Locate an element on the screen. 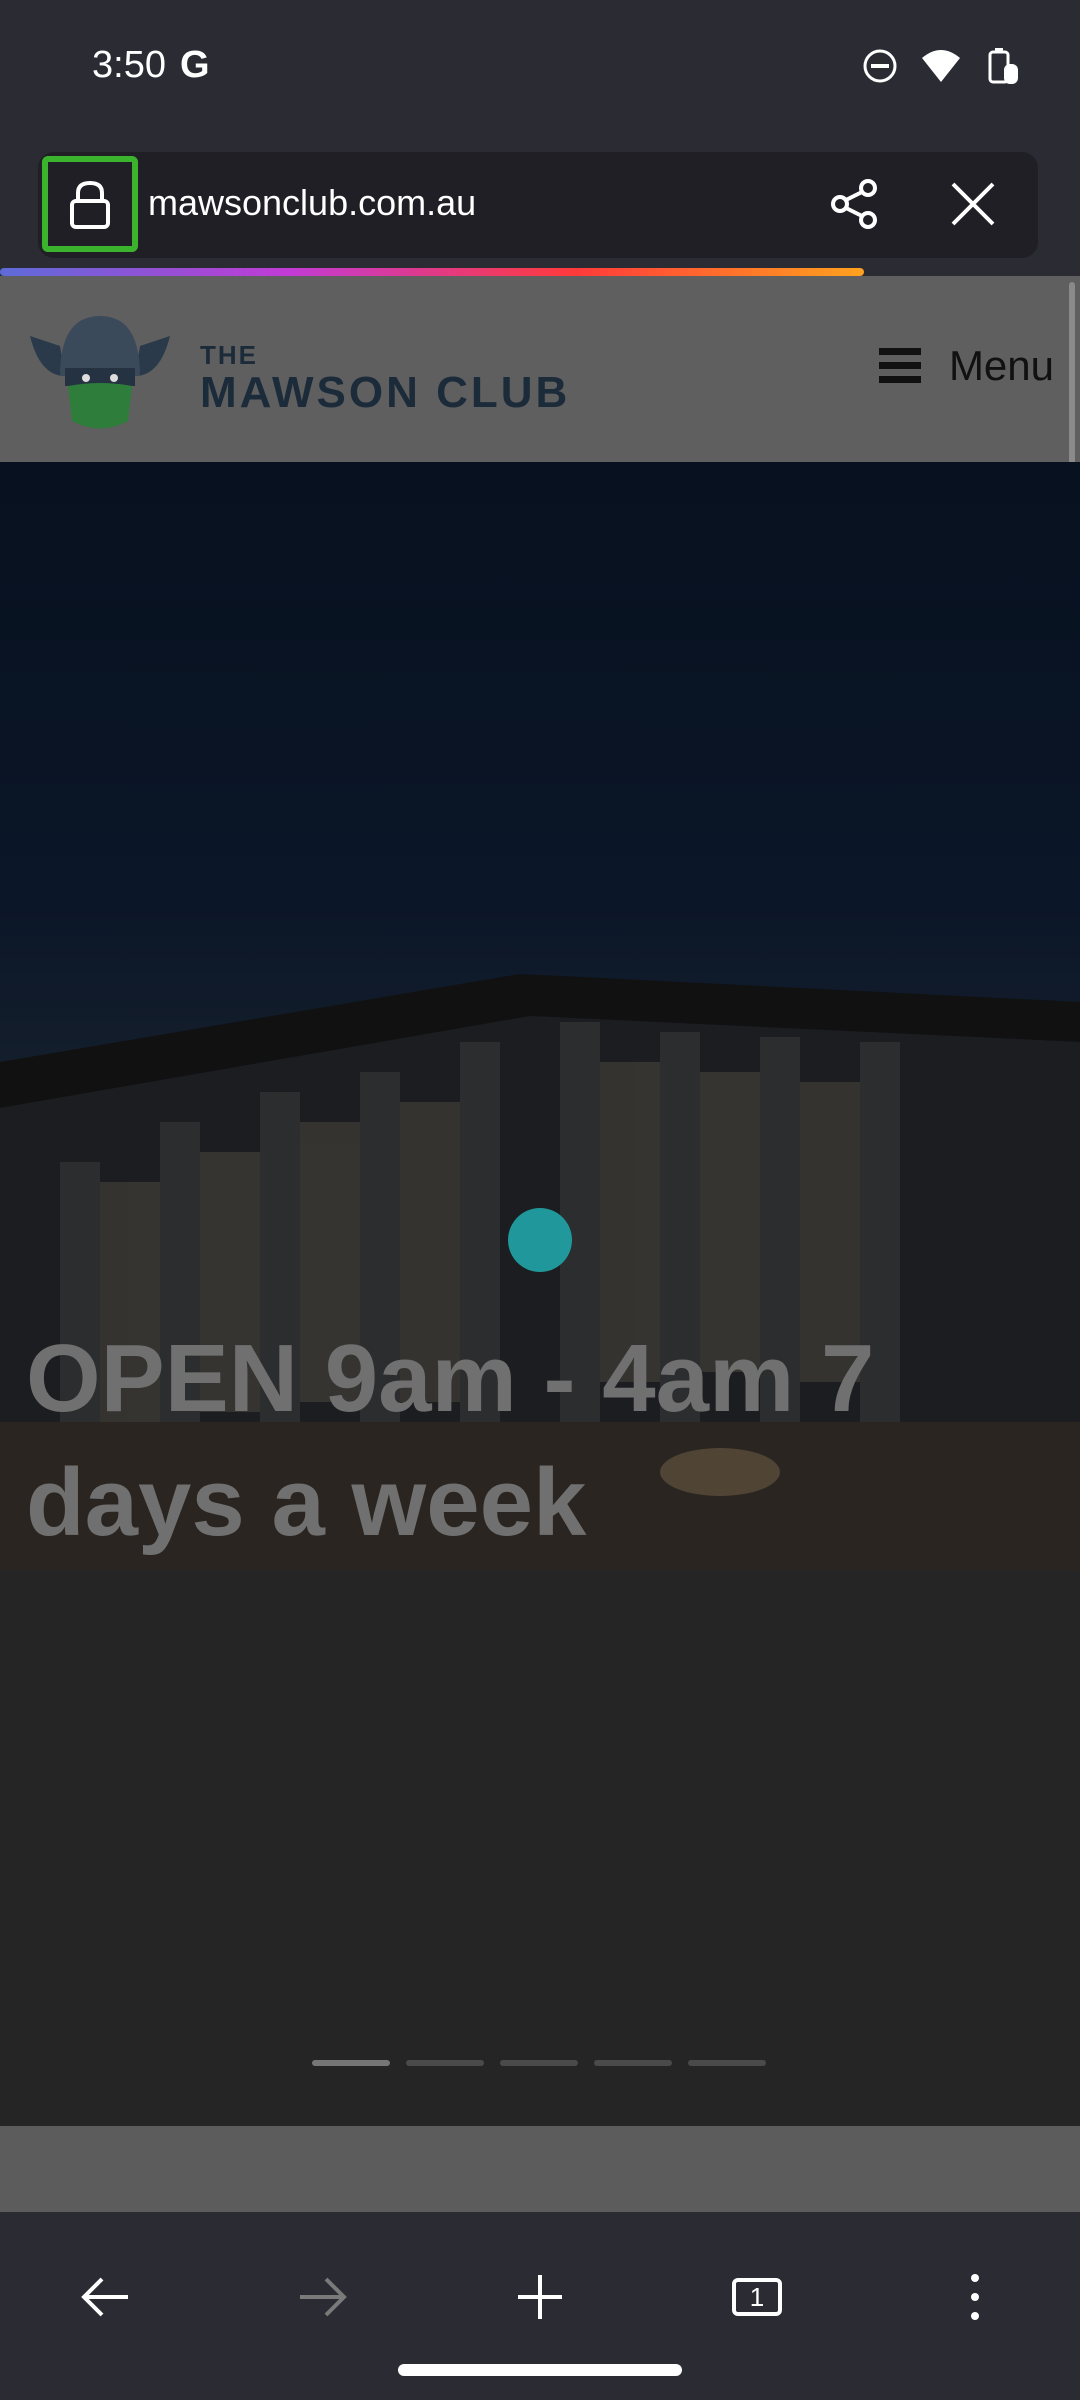 This screenshot has height=2400, width=1080. tab-count: 1 is located at coordinates (757, 2296).